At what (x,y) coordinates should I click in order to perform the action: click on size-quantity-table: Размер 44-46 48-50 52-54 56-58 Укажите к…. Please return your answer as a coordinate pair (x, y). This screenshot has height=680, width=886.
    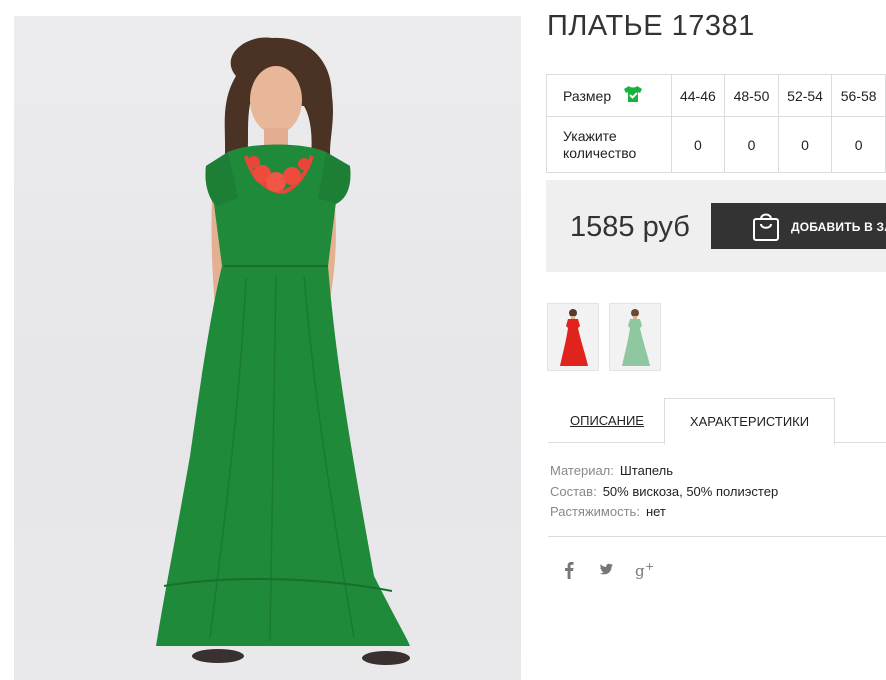
    Looking at the image, I should click on (716, 123).